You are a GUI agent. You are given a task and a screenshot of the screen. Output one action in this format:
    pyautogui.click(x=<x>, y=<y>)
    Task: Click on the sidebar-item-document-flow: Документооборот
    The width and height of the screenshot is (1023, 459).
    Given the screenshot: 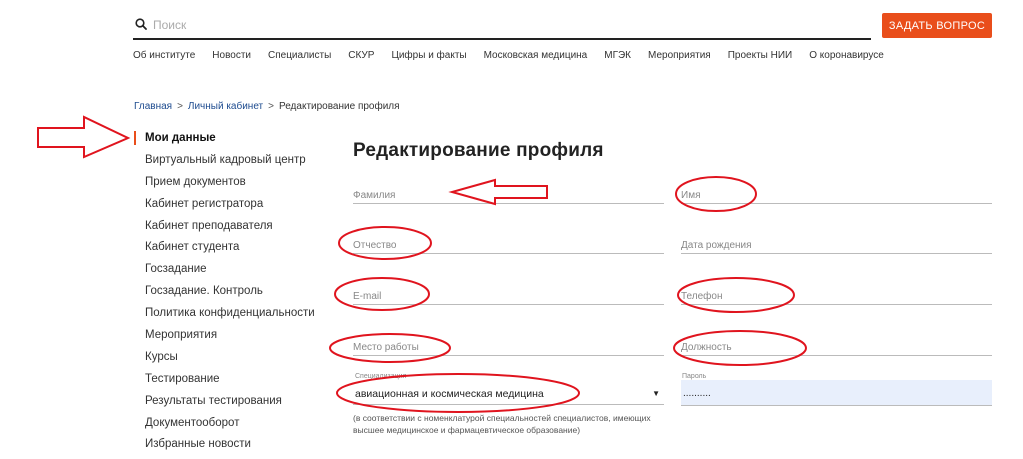 What is the action you would take?
    pyautogui.click(x=240, y=424)
    